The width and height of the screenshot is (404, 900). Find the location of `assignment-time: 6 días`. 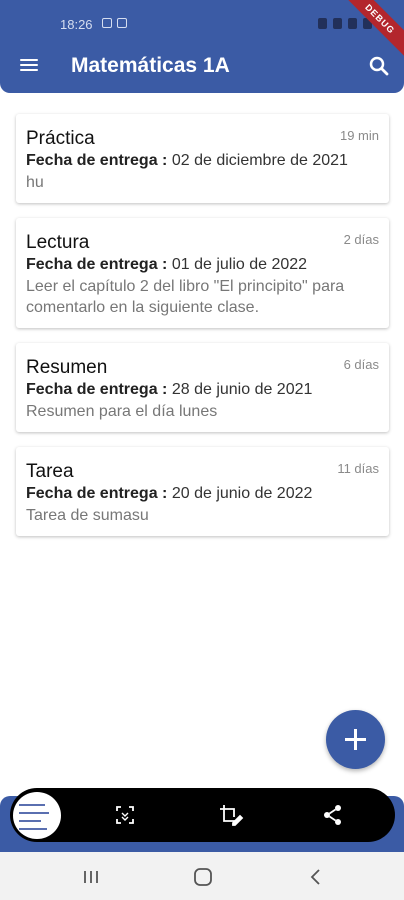

assignment-time: 6 días is located at coordinates (361, 364).